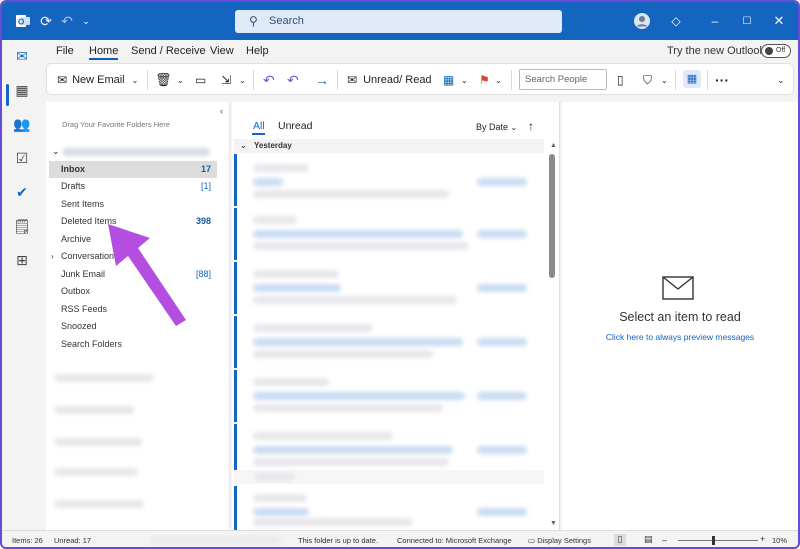 Image resolution: width=800 pixels, height=549 pixels. What do you see at coordinates (762, 539) in the screenshot?
I see `zoom-in-icon: +` at bounding box center [762, 539].